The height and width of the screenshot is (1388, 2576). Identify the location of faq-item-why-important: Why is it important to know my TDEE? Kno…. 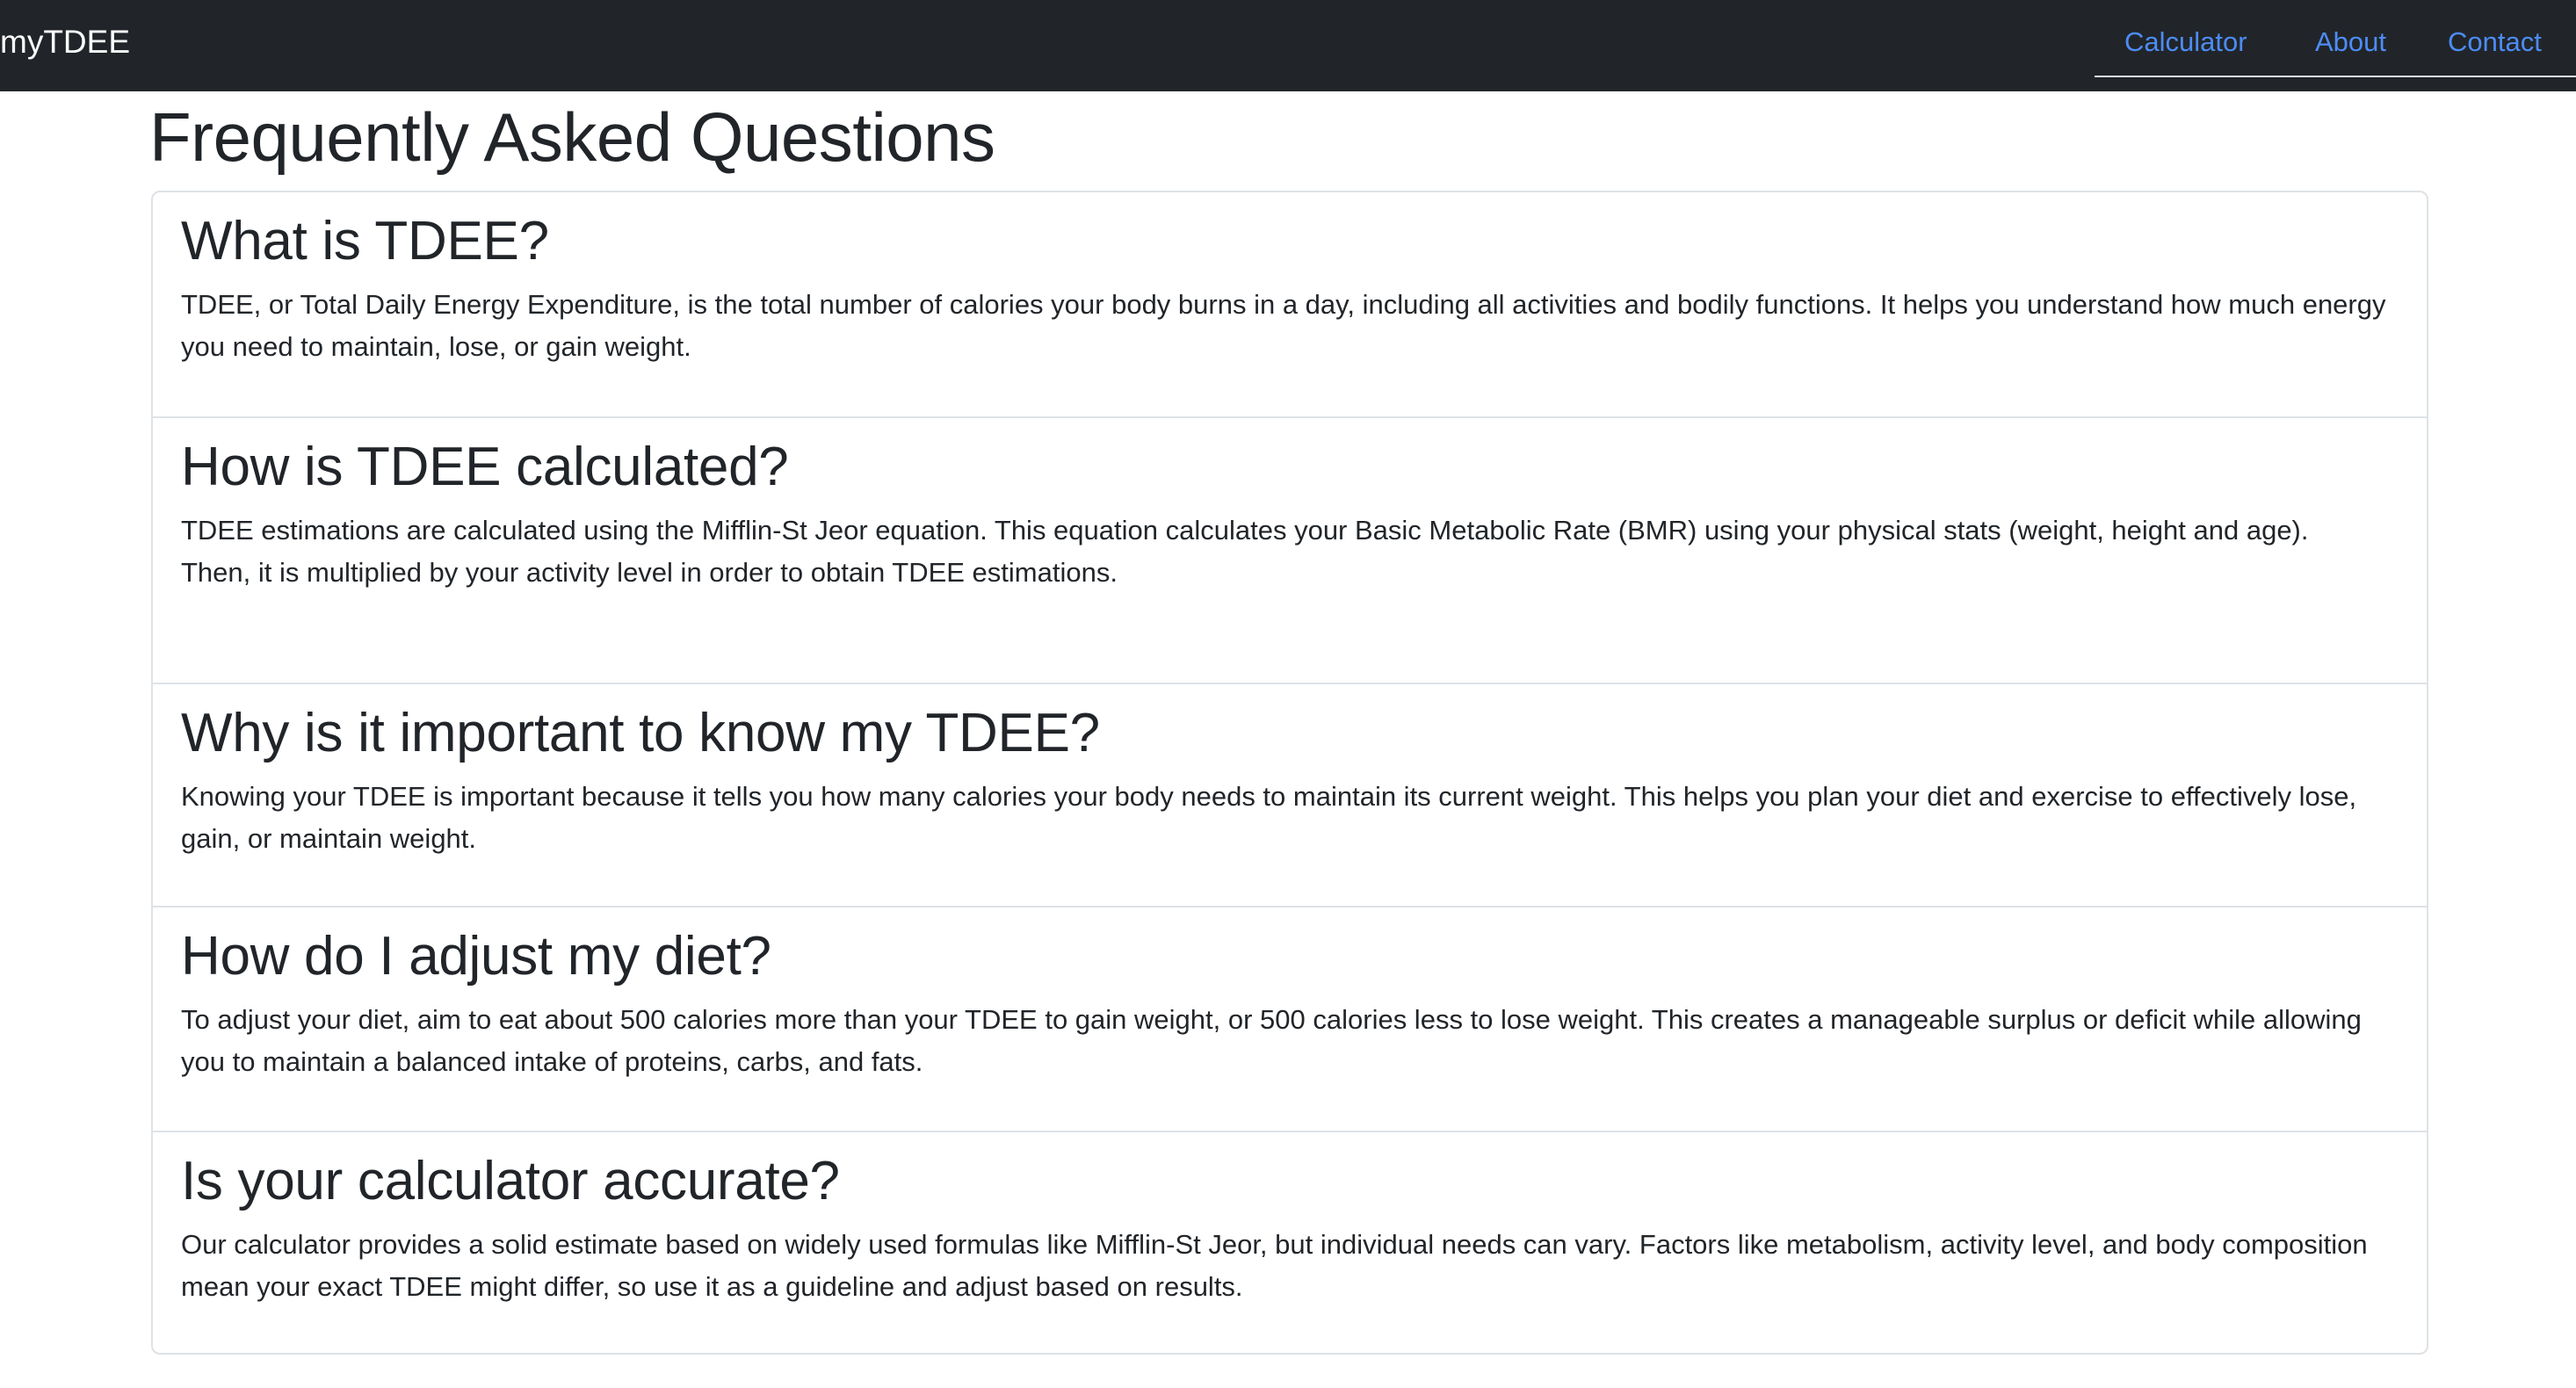
(1290, 794).